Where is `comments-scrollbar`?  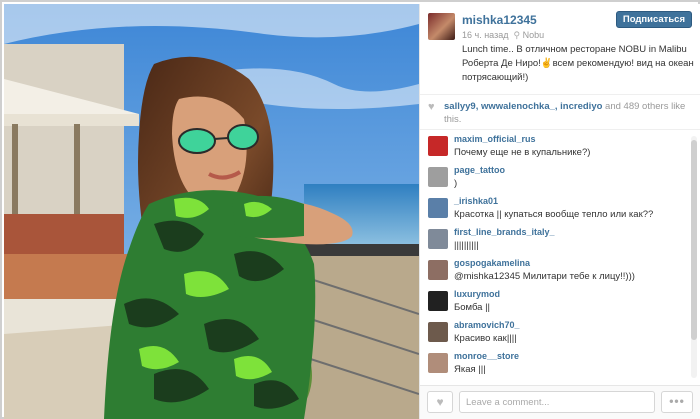
comments-scrollbar is located at coordinates (694, 257).